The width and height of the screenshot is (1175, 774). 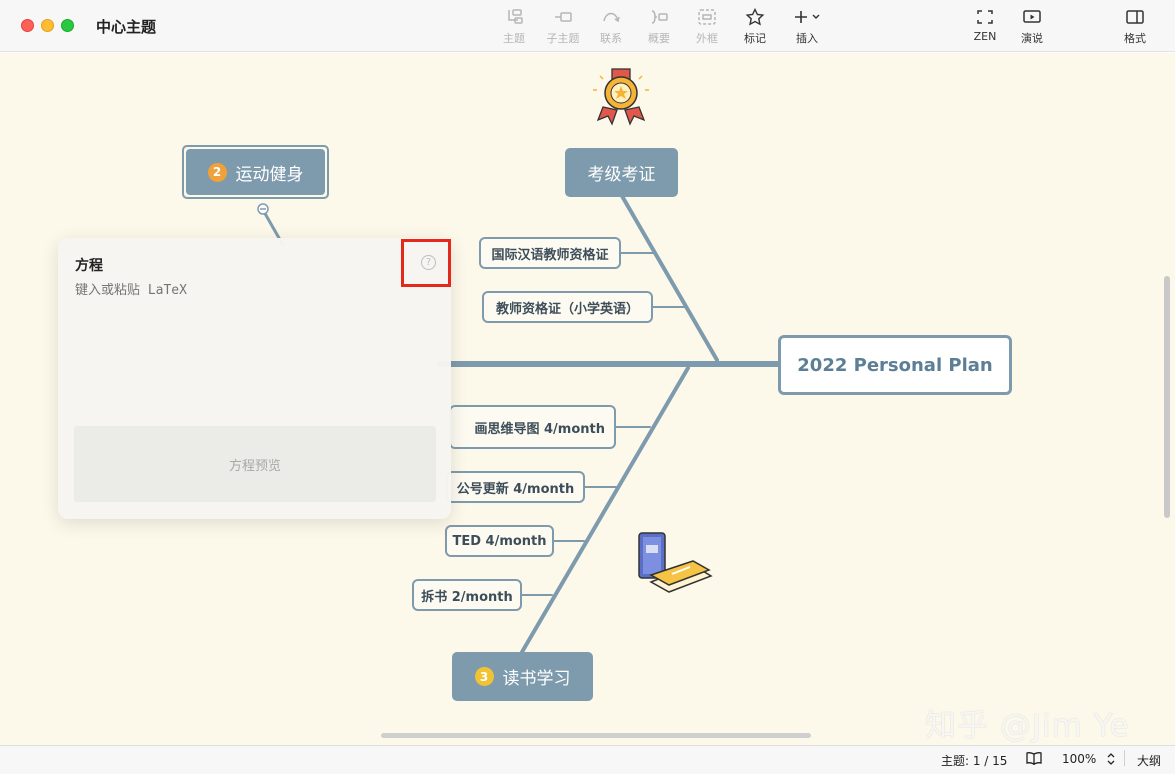 What do you see at coordinates (532, 427) in the screenshot?
I see `subtopic-read-1: 画思维导图 4/month` at bounding box center [532, 427].